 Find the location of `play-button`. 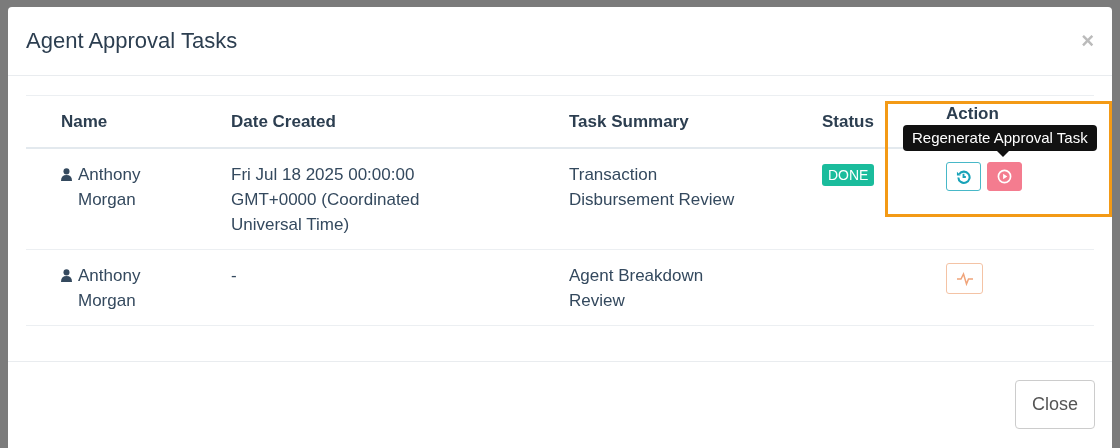

play-button is located at coordinates (1004, 176).